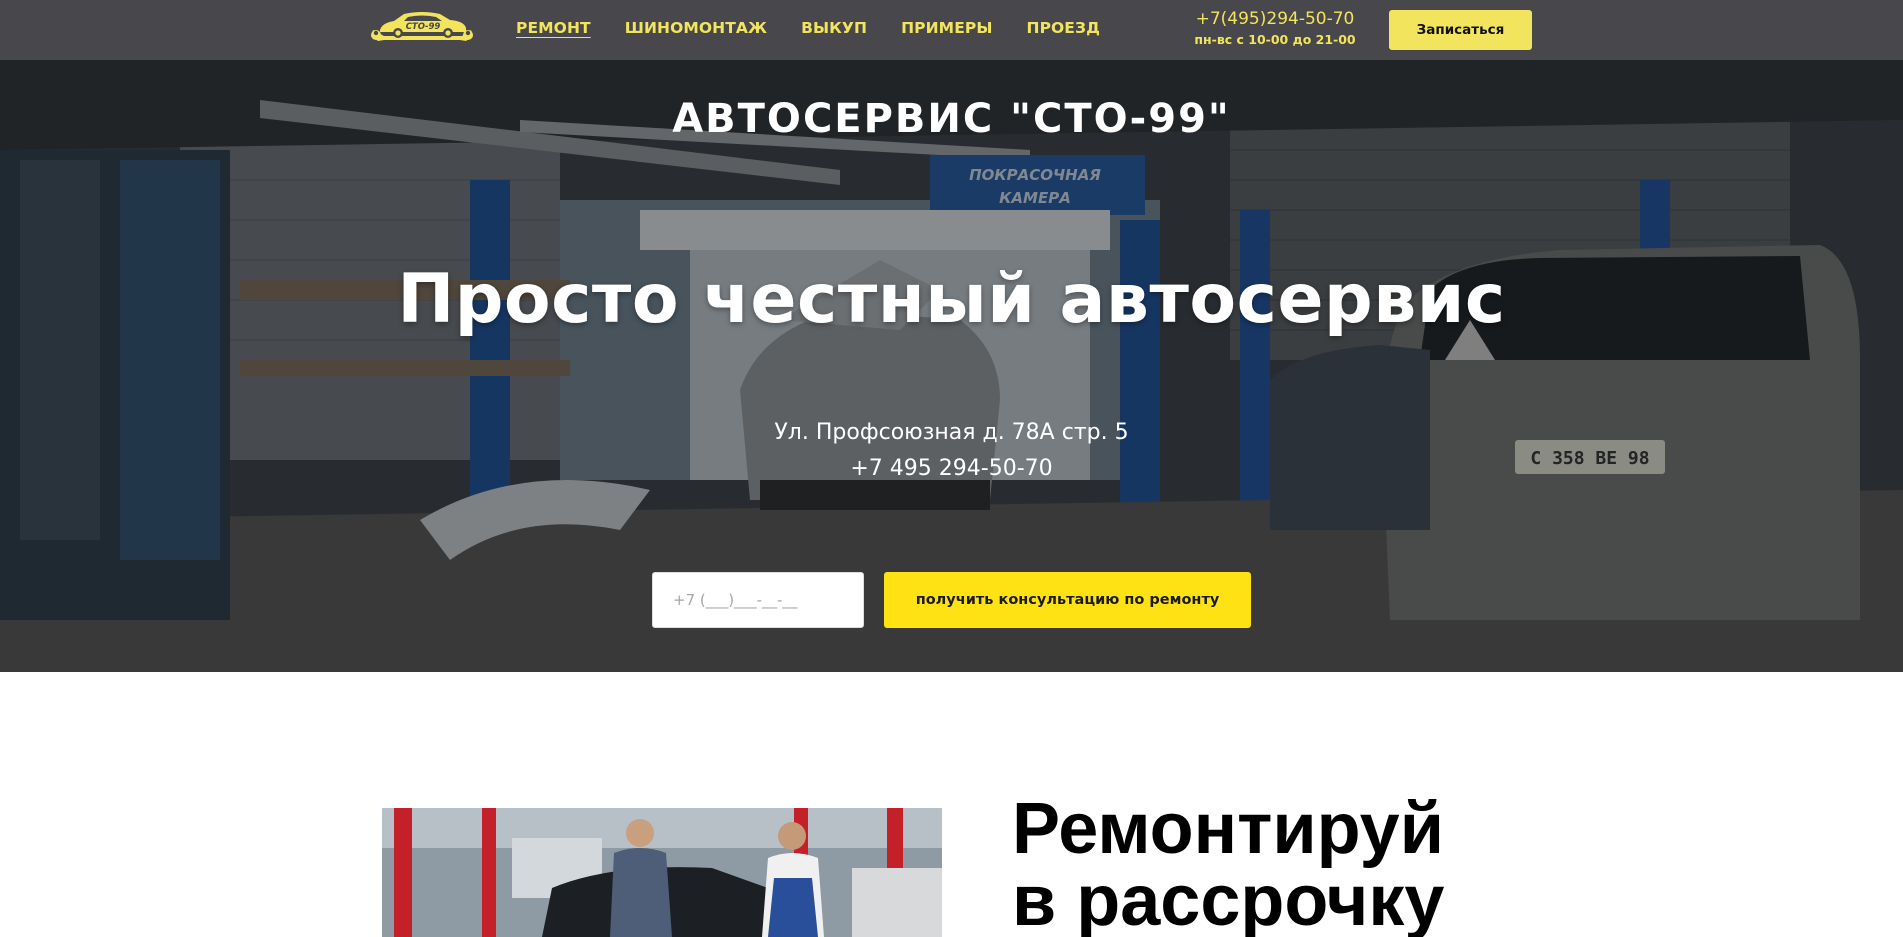 This screenshot has height=937, width=1903. Describe the element at coordinates (1064, 28) in the screenshot. I see `nav-item-directions: ПРОЕЗД` at that location.